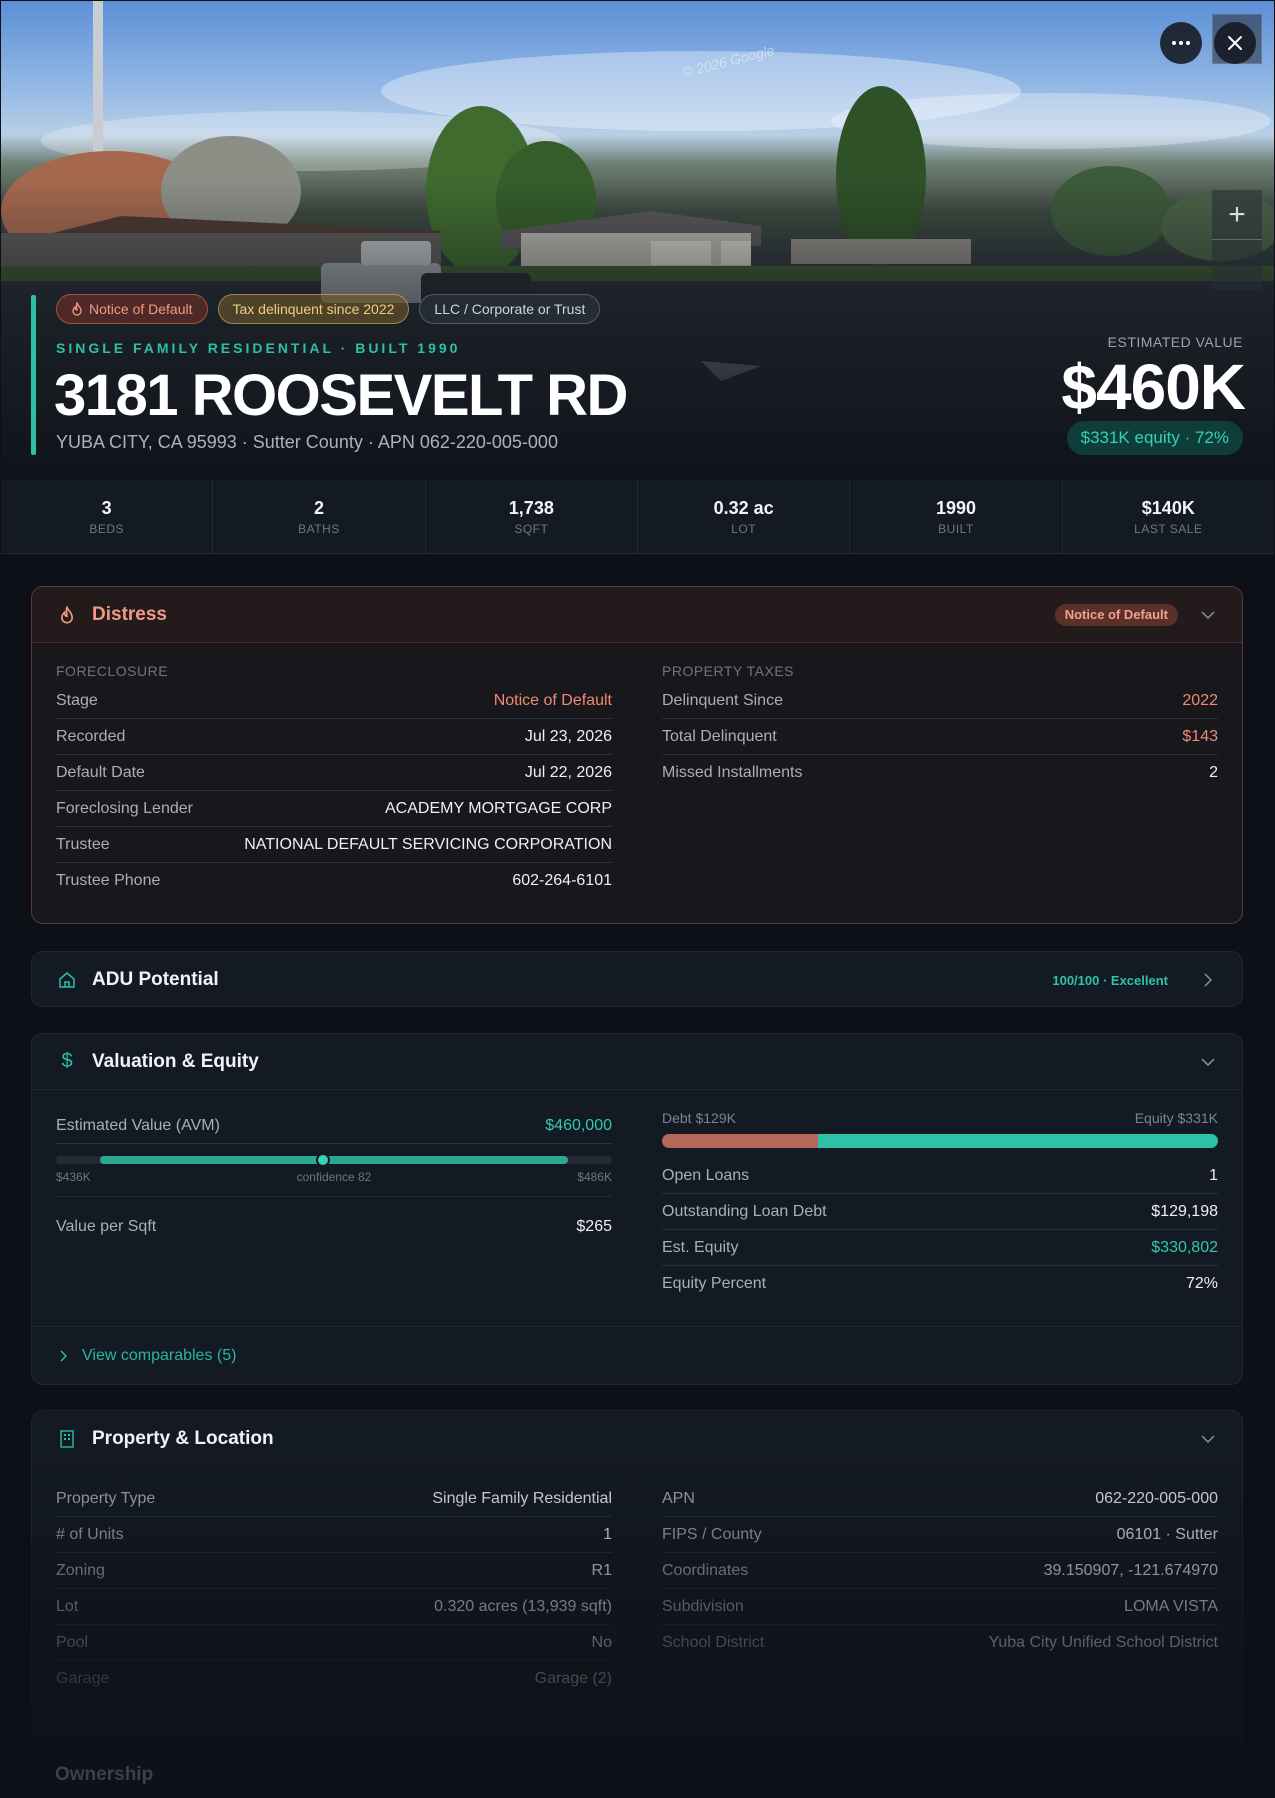  I want to click on table-row: Stage Notice of Default, so click(334, 701).